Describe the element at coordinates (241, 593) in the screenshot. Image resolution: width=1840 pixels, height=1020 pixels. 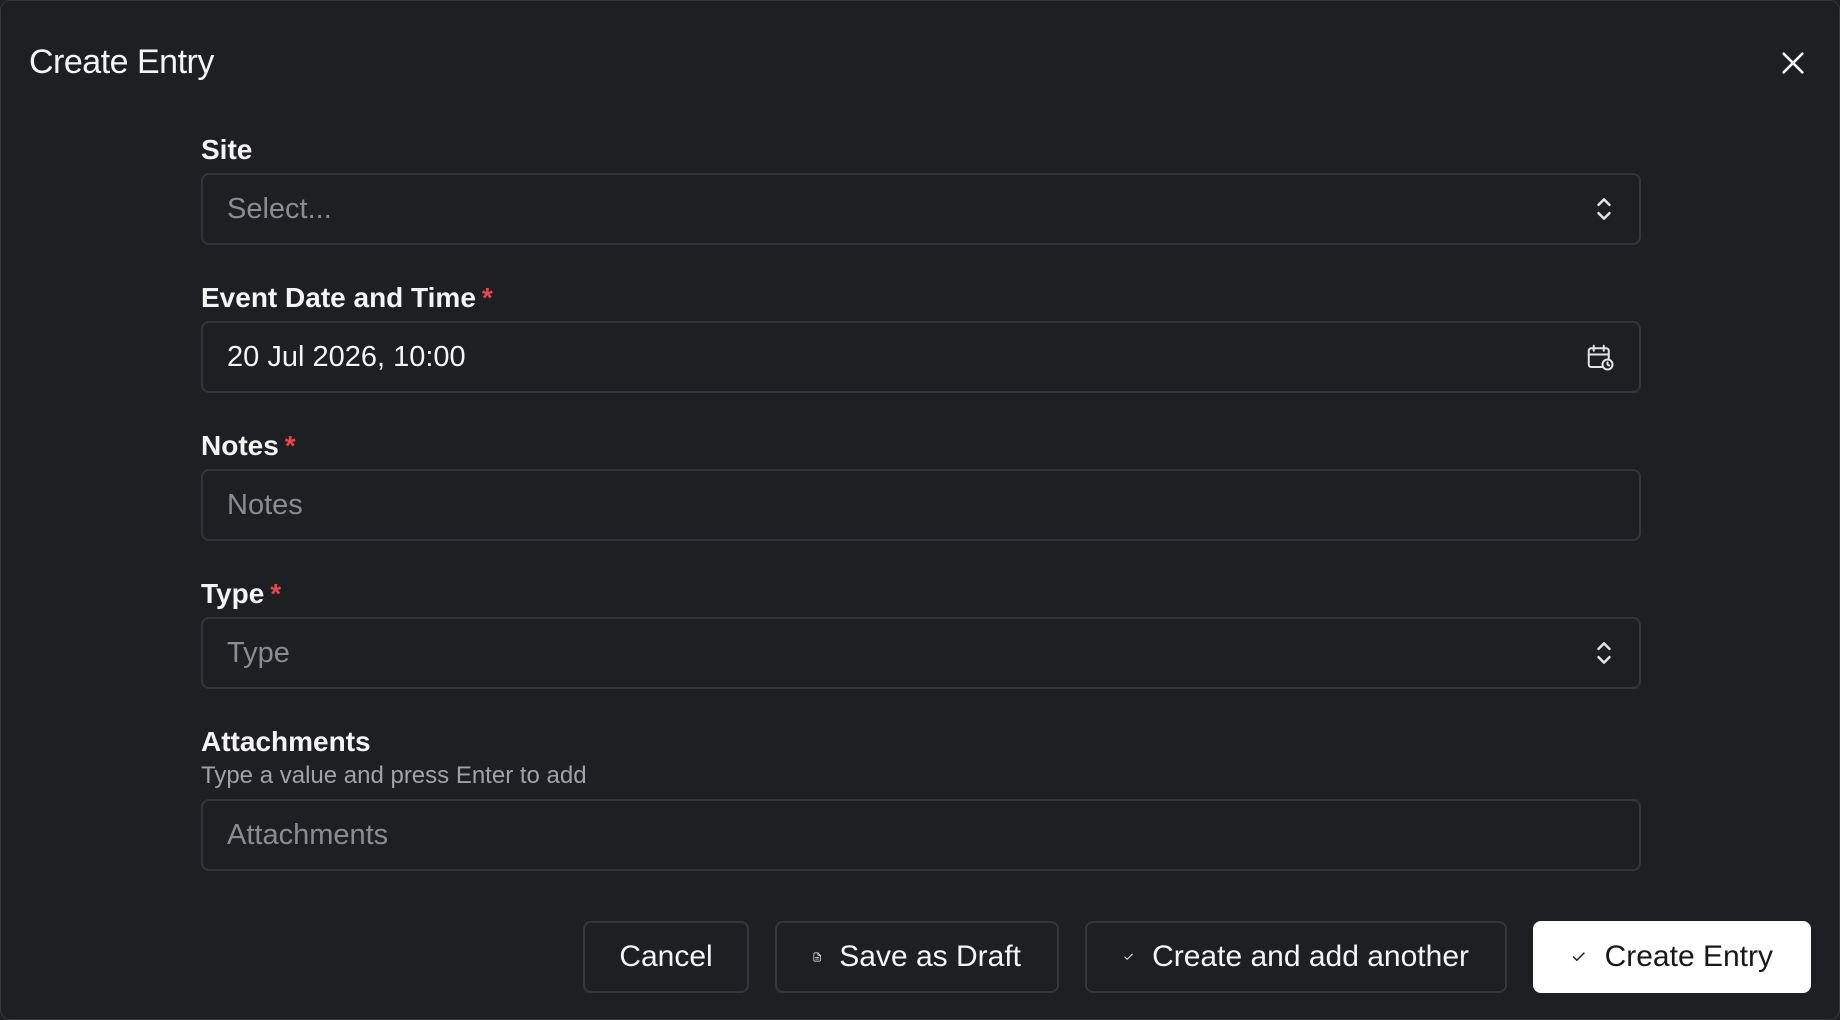
I see `type-label: Type *` at that location.